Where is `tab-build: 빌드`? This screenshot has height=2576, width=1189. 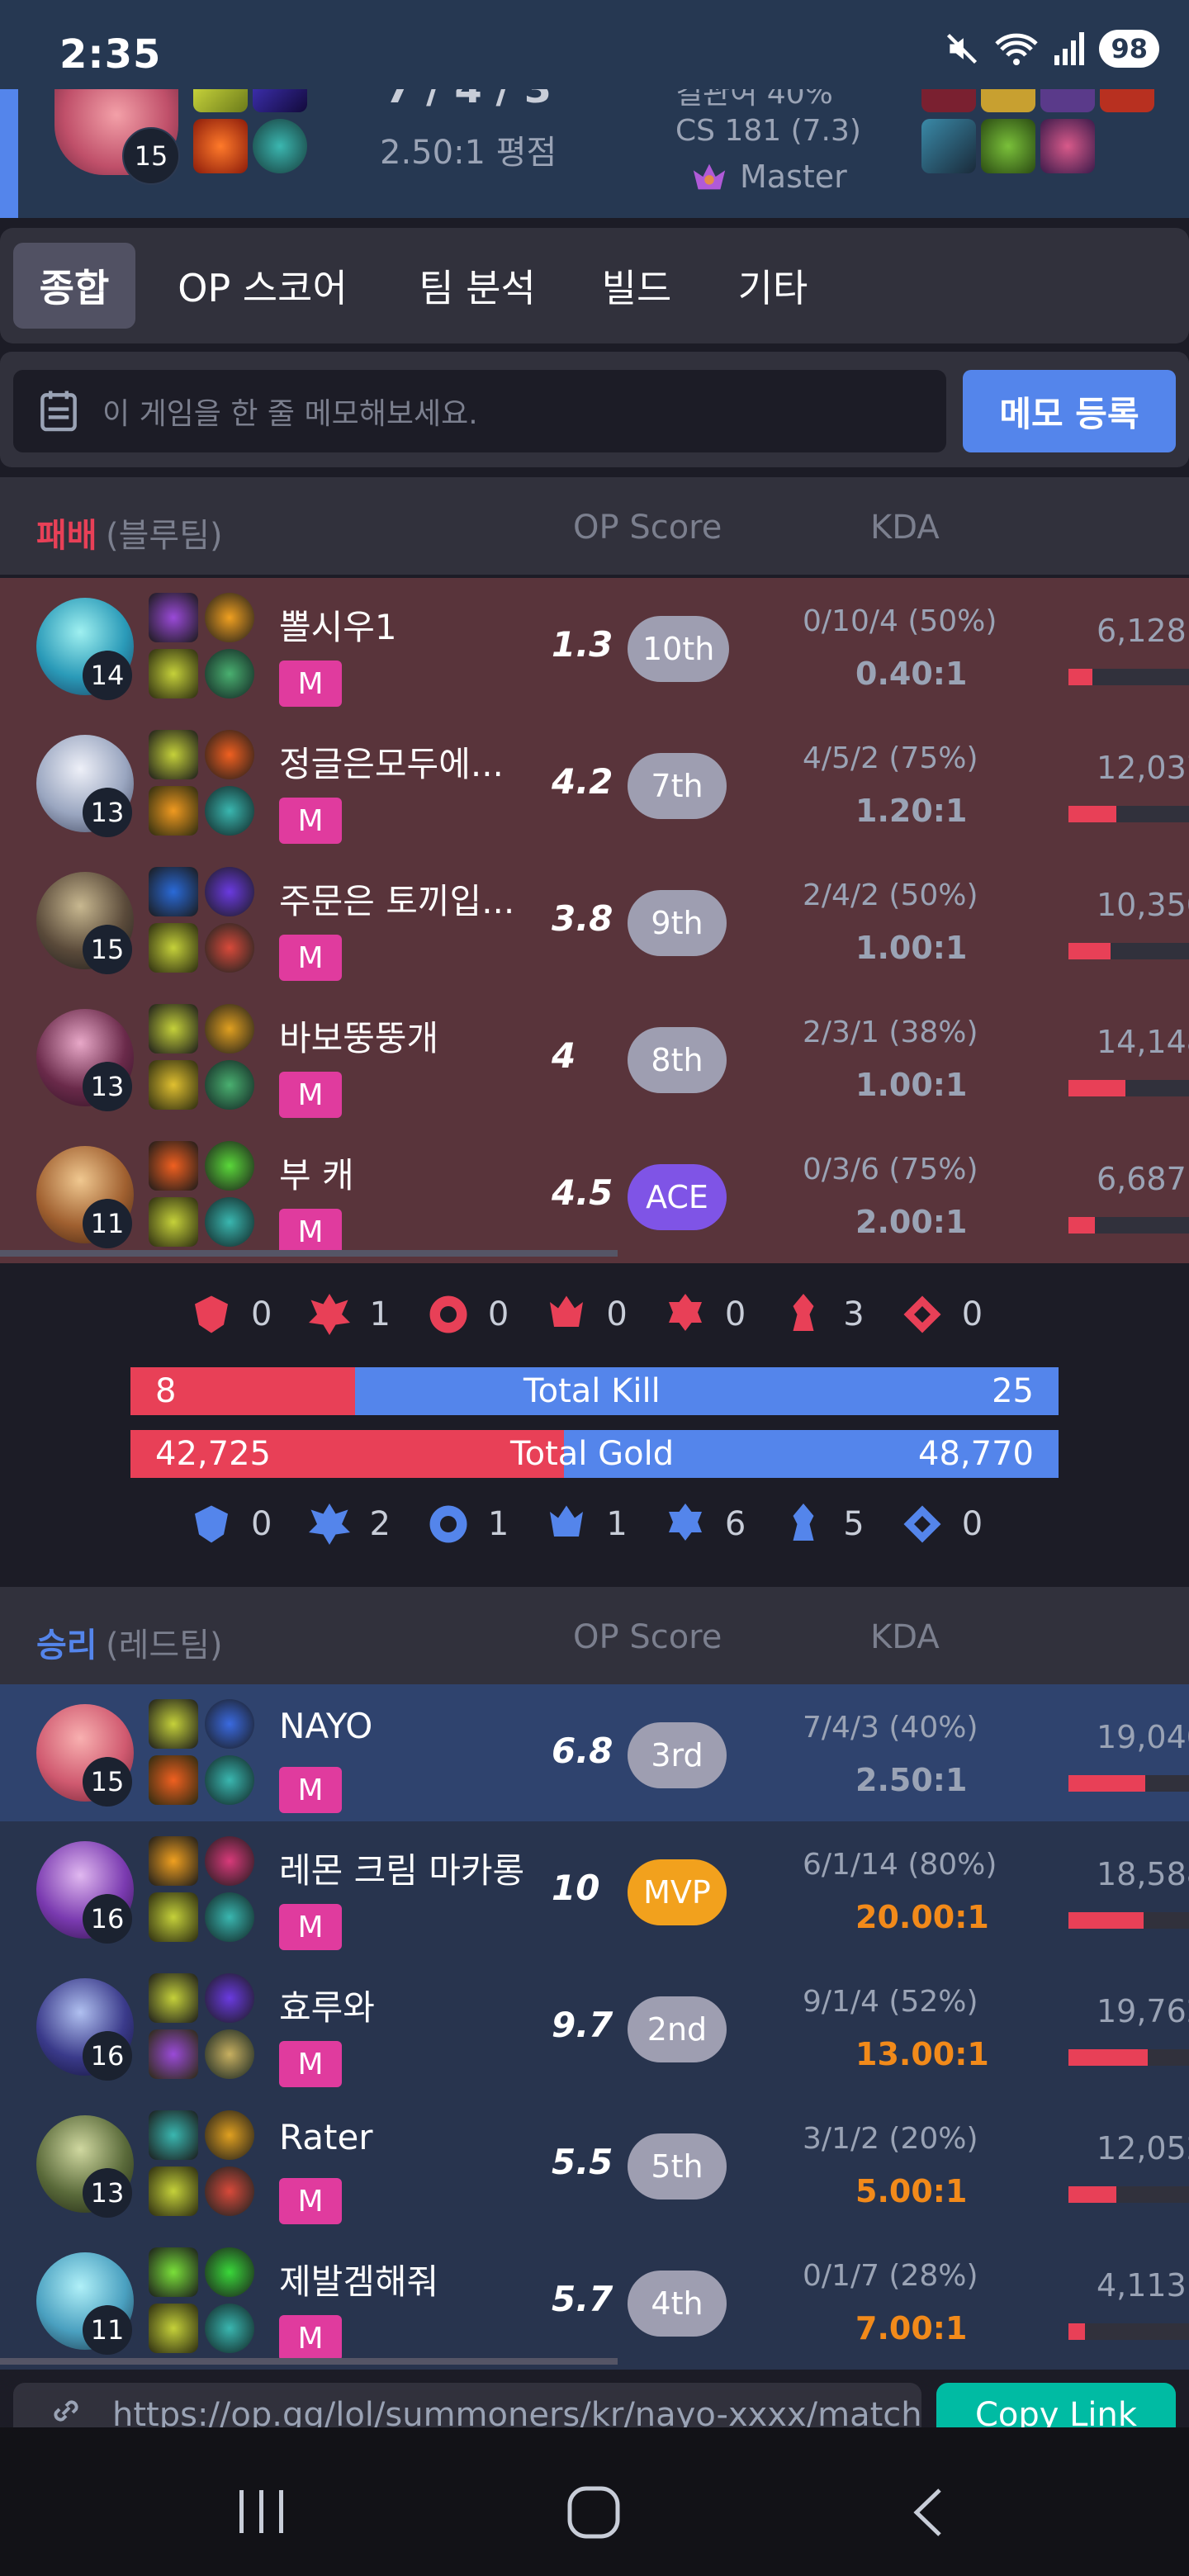
tab-build: 빌드 is located at coordinates (636, 286).